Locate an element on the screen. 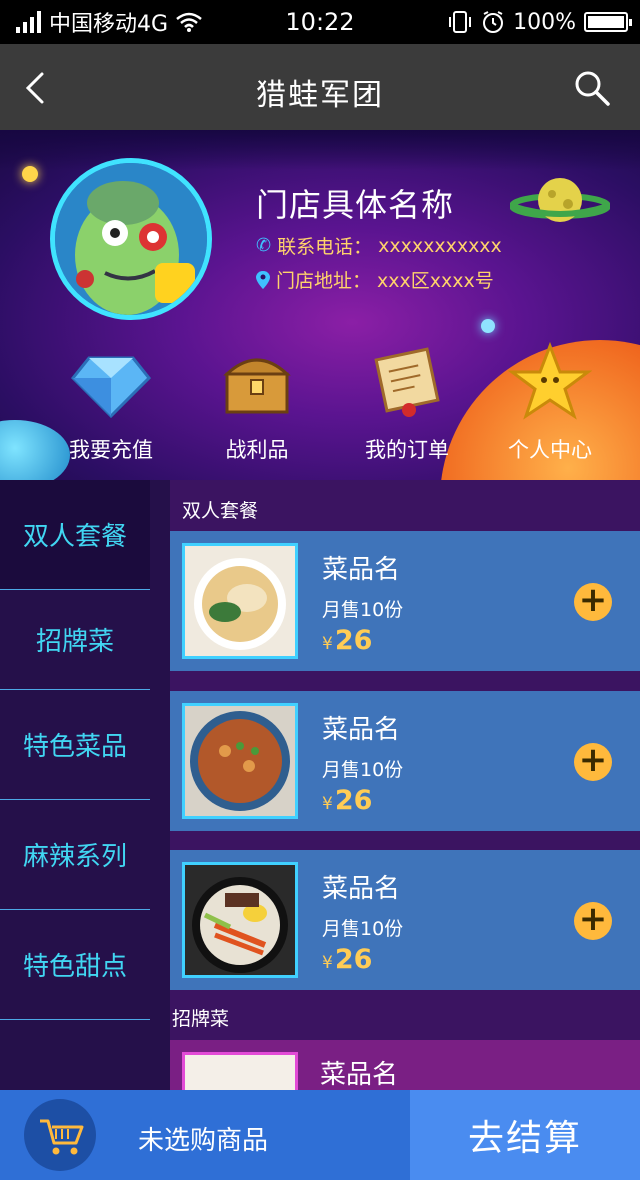  cart-status-text: 未选购商品 is located at coordinates (203, 1141).